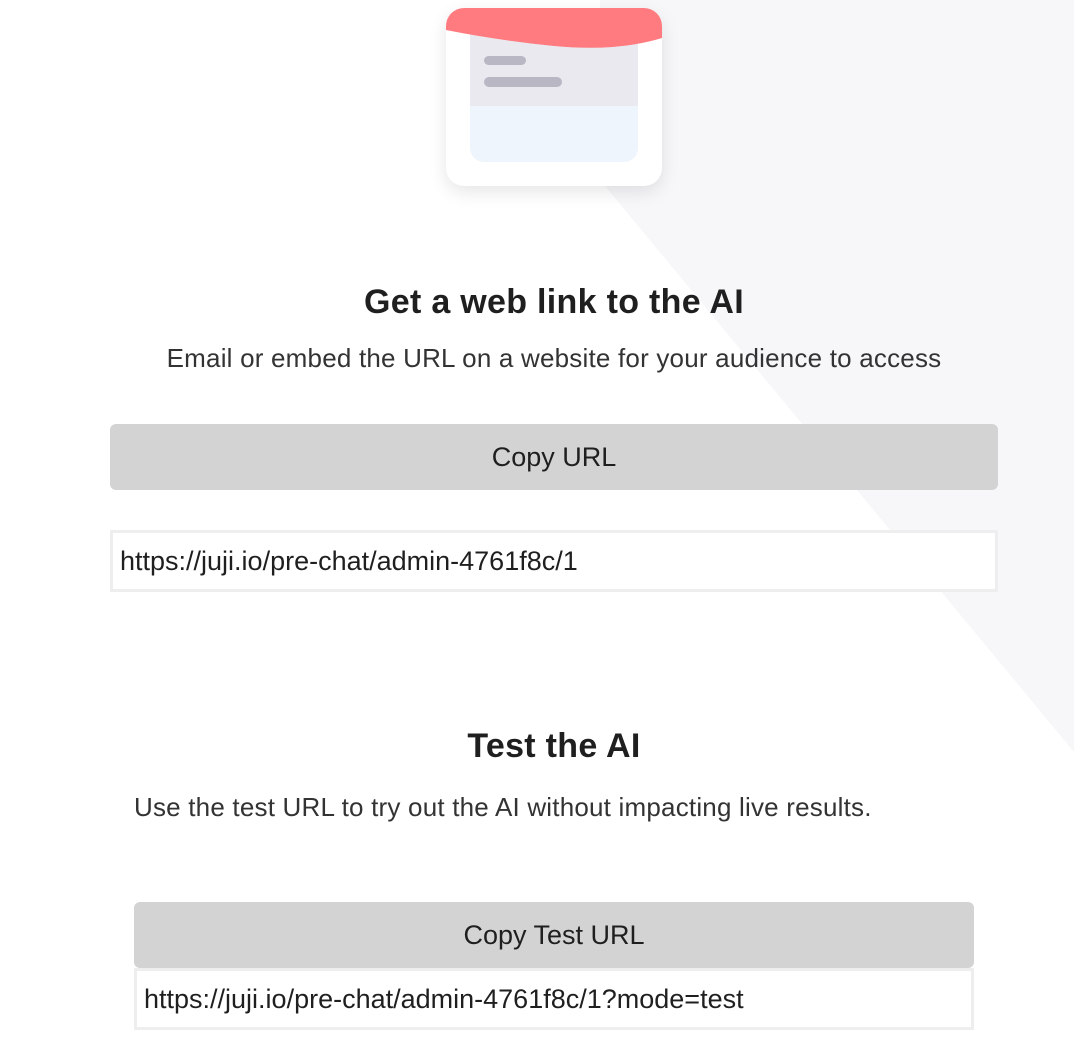 The height and width of the screenshot is (1060, 1074). I want to click on web-link-url-field, so click(554, 561).